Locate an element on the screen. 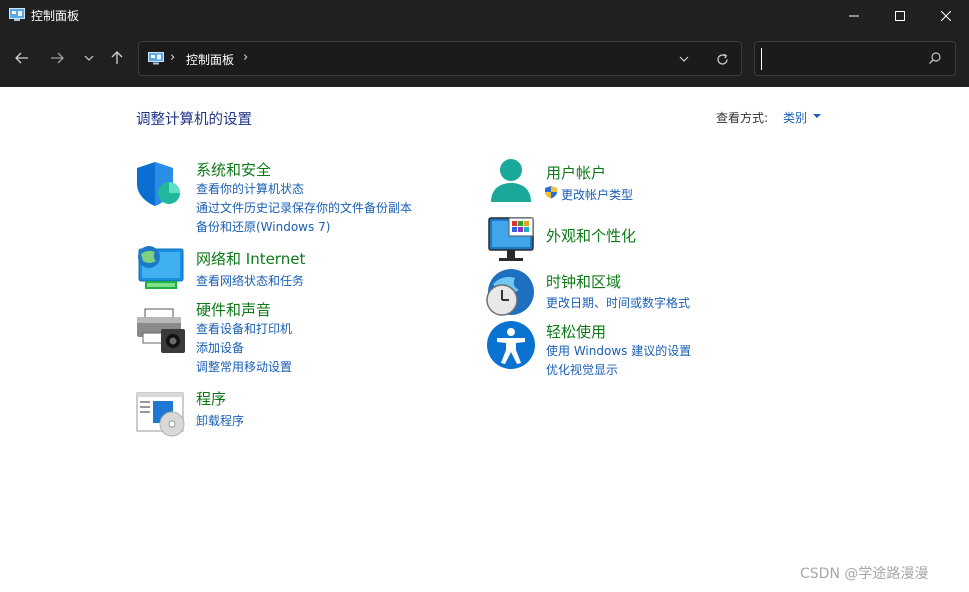 The width and height of the screenshot is (969, 592). category-ease-of-access: 轻松使用 is located at coordinates (576, 331).